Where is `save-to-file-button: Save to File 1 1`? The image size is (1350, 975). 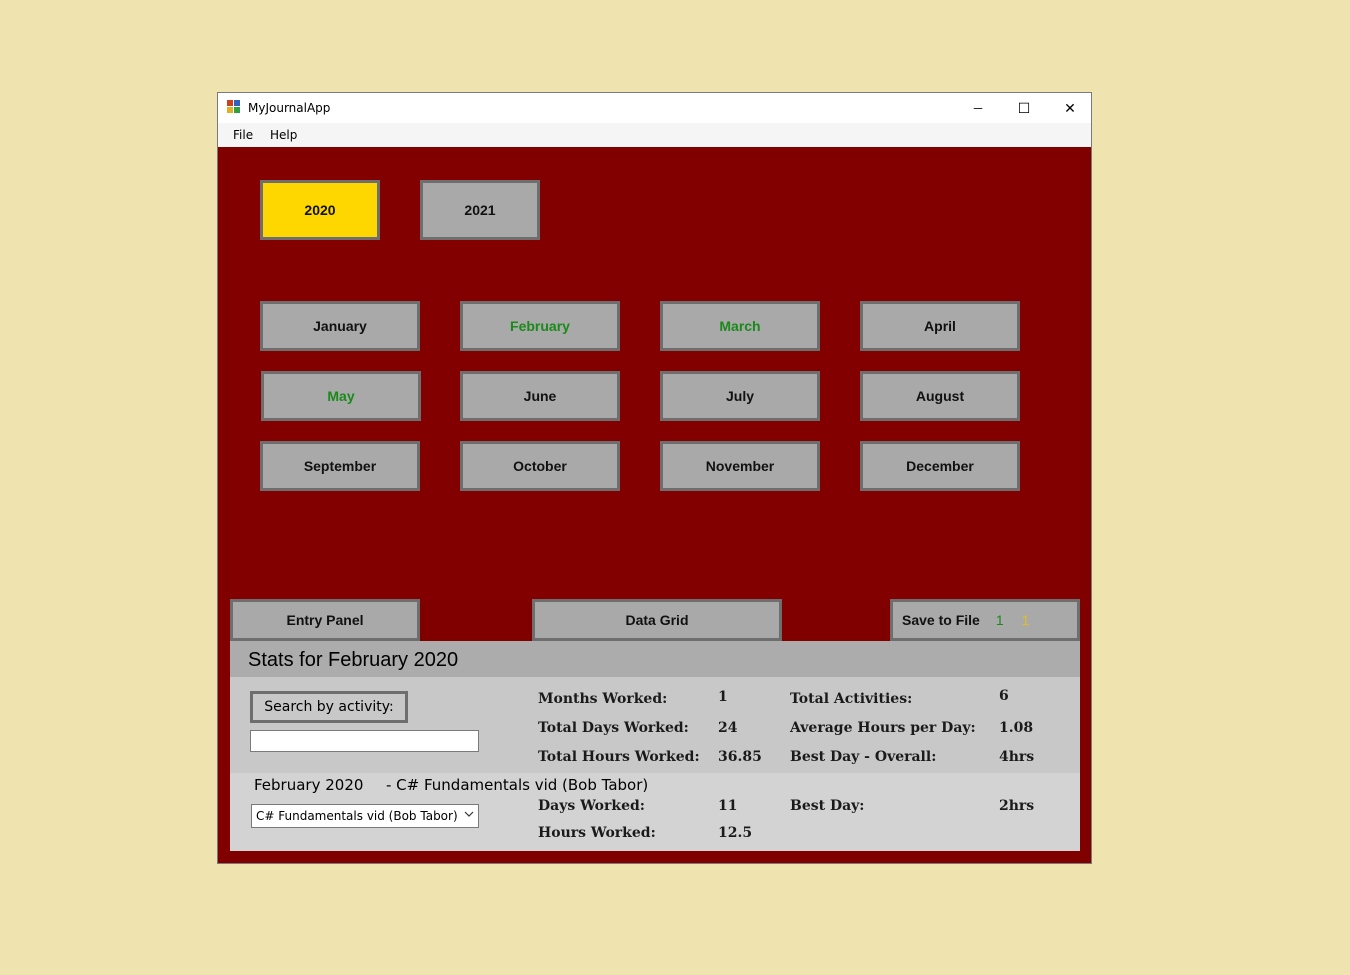
save-to-file-button: Save to File 1 1 is located at coordinates (985, 620).